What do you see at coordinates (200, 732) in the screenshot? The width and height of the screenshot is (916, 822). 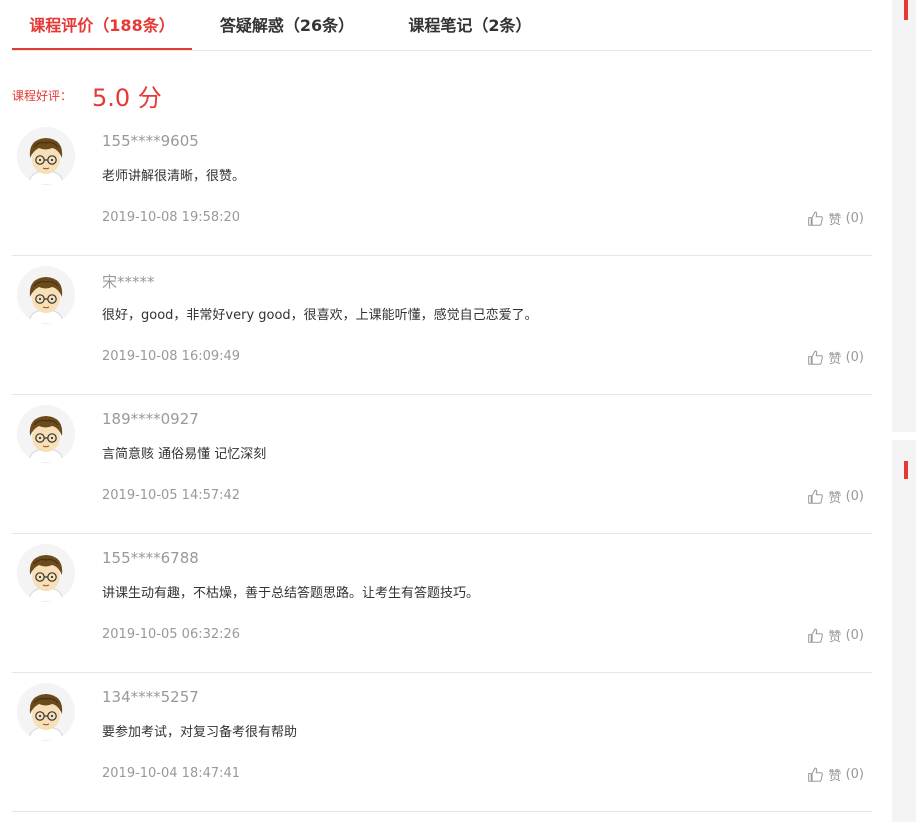 I see `review-text: 要参加考试，对复习备考很有帮助` at bounding box center [200, 732].